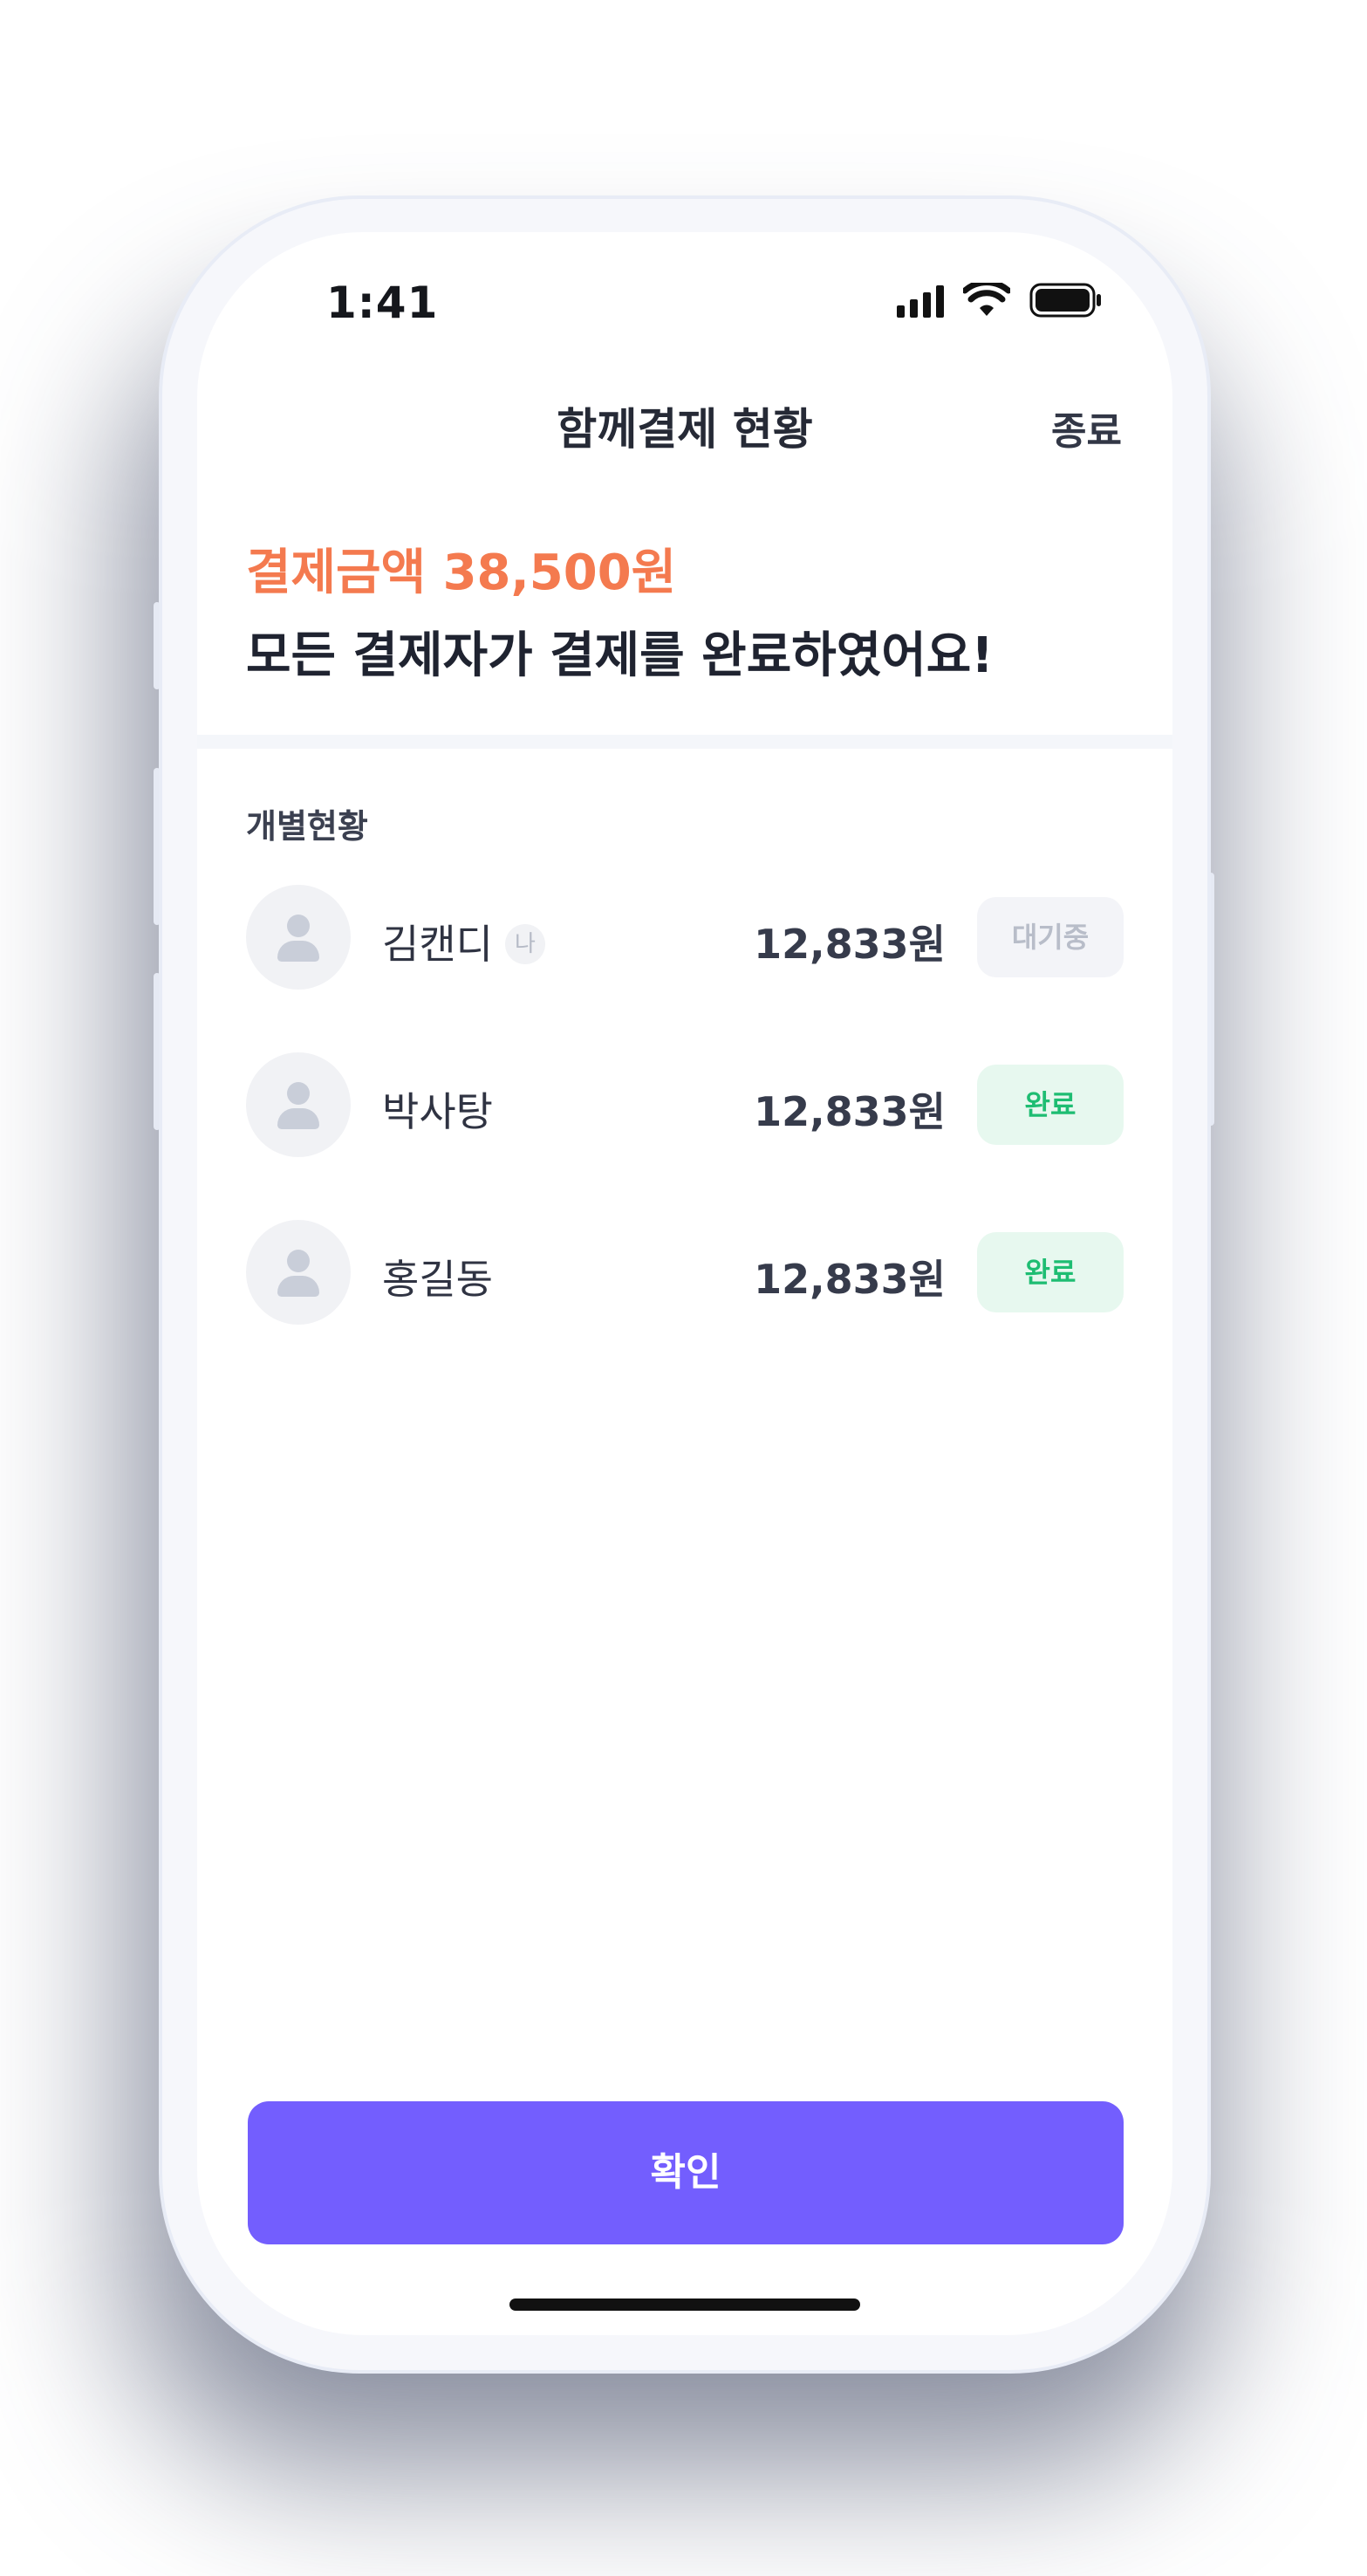 The image size is (1367, 2576). Describe the element at coordinates (461, 573) in the screenshot. I see `payment-amount: 결제금액 38,500원` at that location.